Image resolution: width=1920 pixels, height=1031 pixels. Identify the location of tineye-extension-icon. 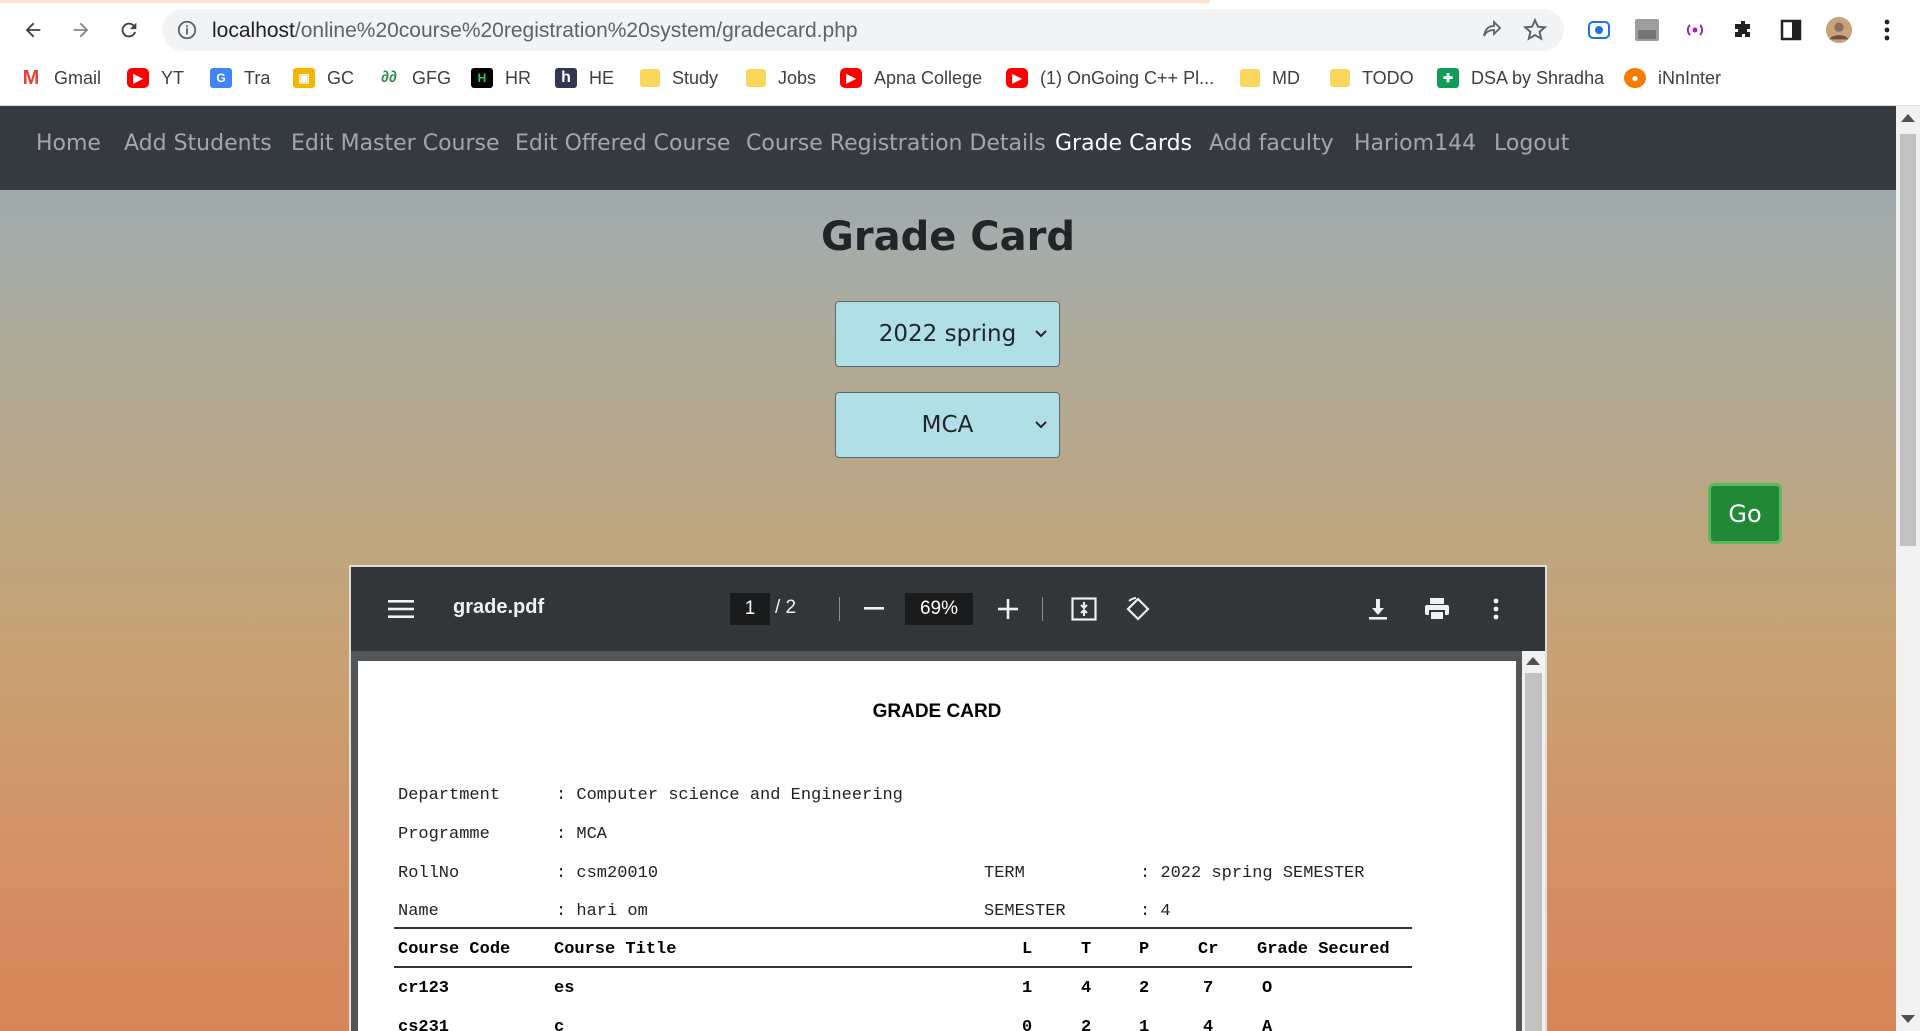
(1647, 30).